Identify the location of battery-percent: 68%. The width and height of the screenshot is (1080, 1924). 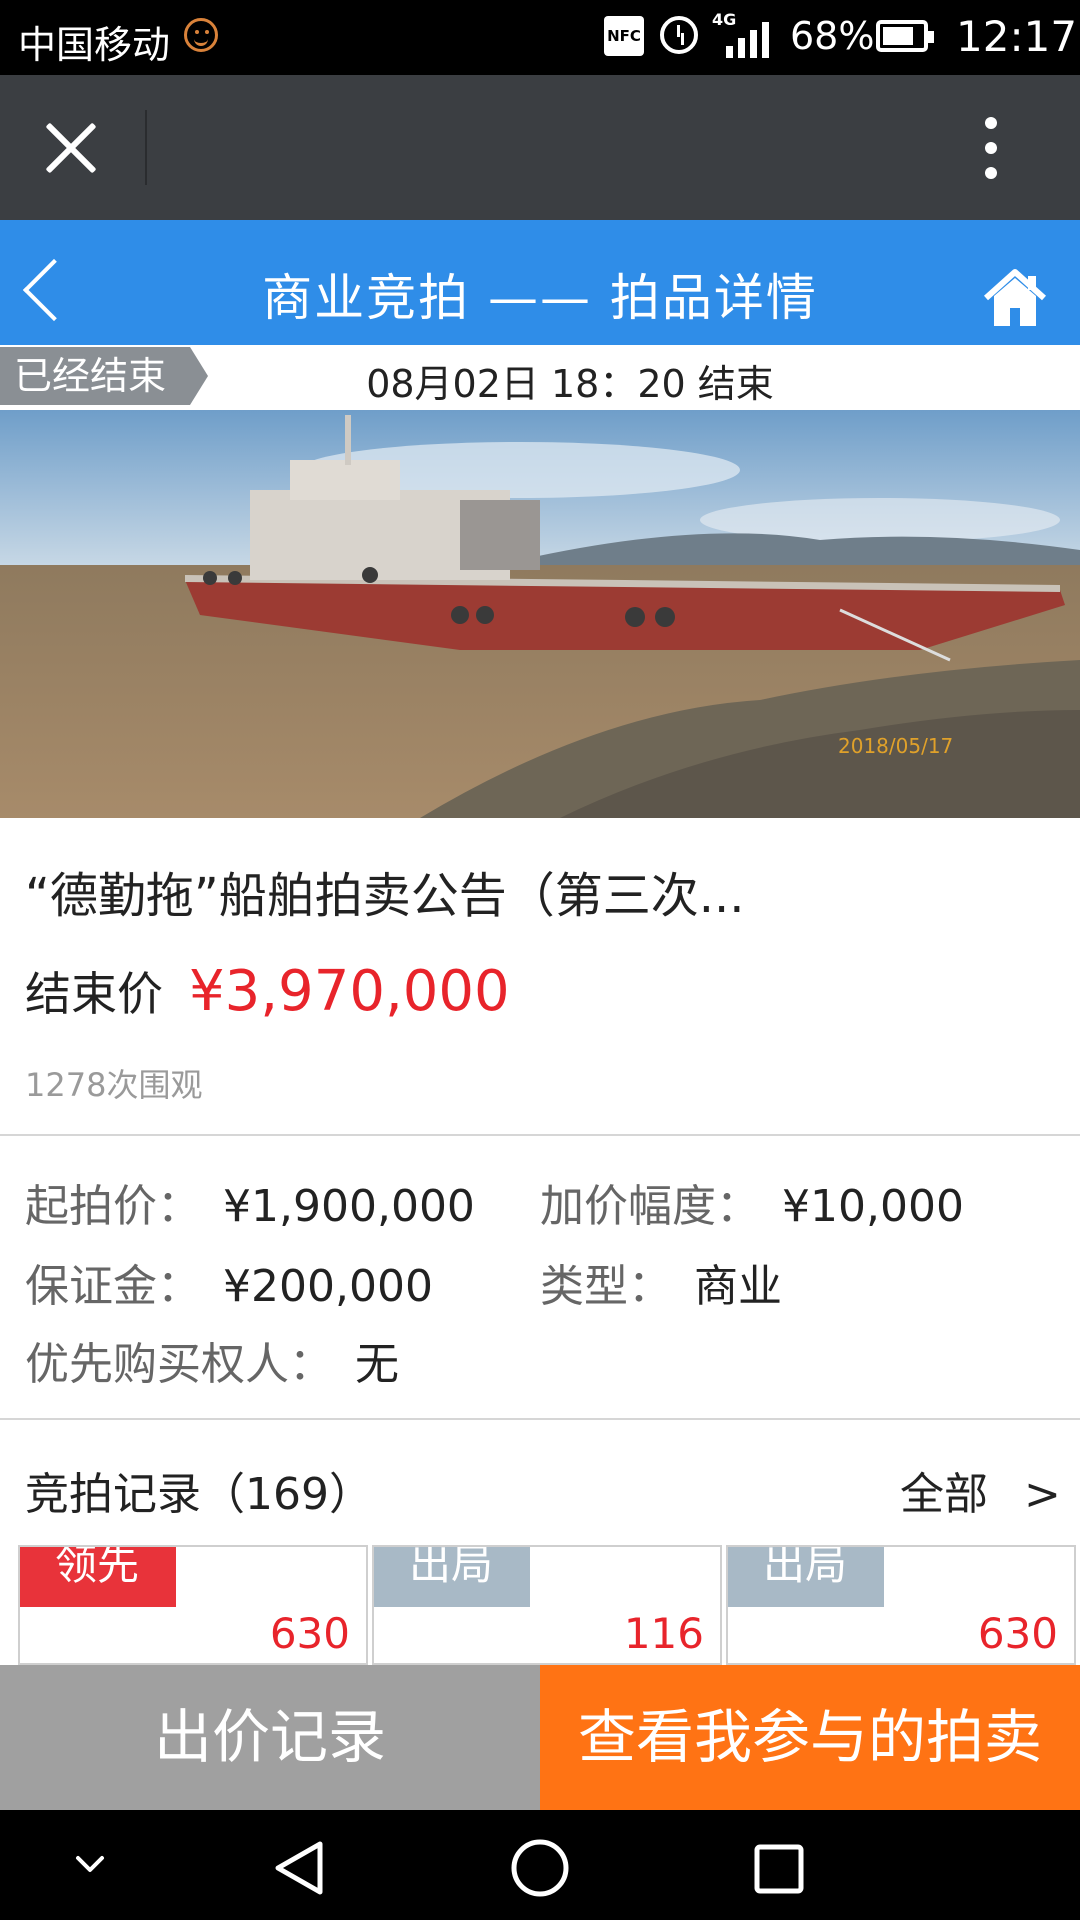
(832, 36).